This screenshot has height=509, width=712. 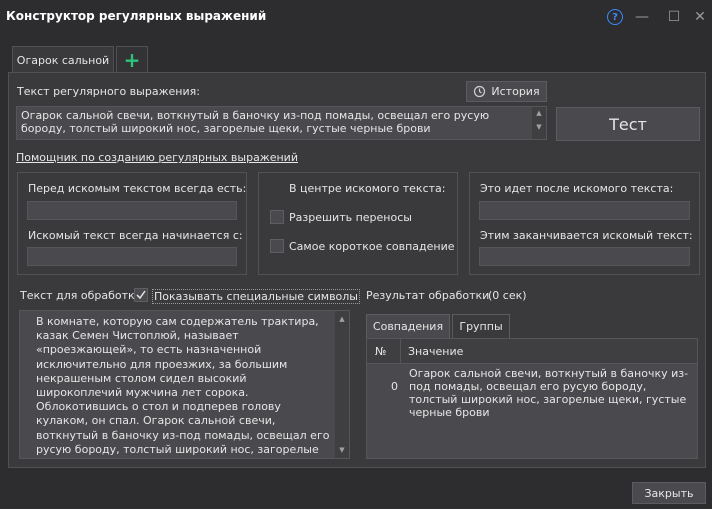 I want to click on help-icon: ?, so click(x=615, y=17).